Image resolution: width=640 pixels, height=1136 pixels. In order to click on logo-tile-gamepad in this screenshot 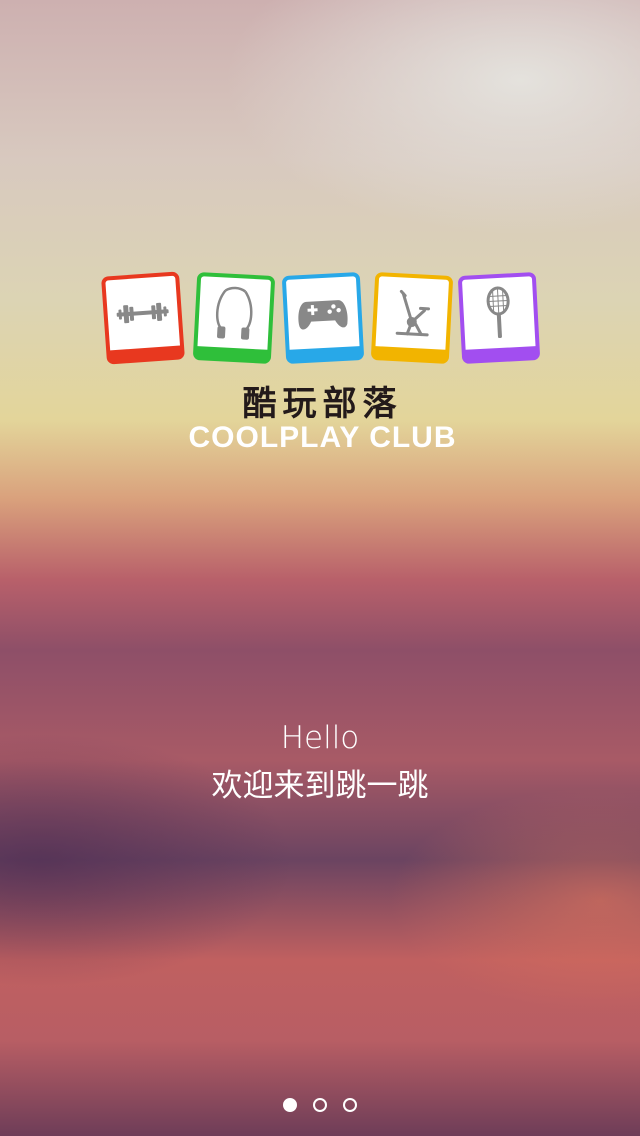, I will do `click(323, 318)`.